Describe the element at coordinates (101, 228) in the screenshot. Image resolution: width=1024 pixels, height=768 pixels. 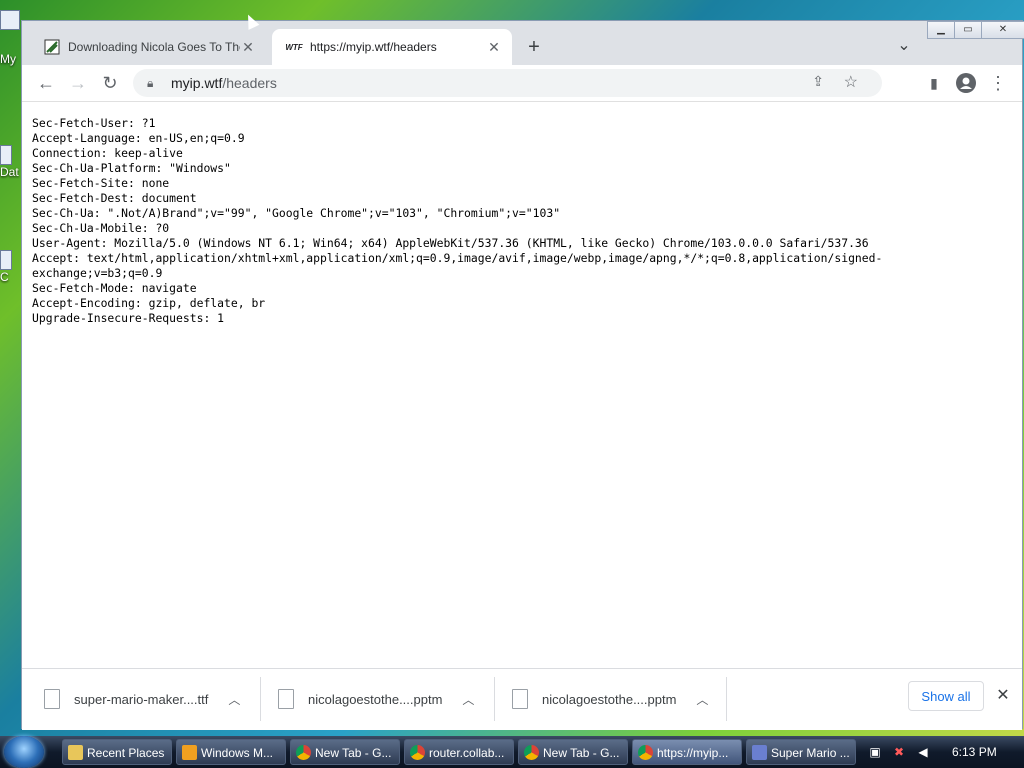
I see `header-line: Sec-Ch-Ua-Mobile: ?0` at that location.